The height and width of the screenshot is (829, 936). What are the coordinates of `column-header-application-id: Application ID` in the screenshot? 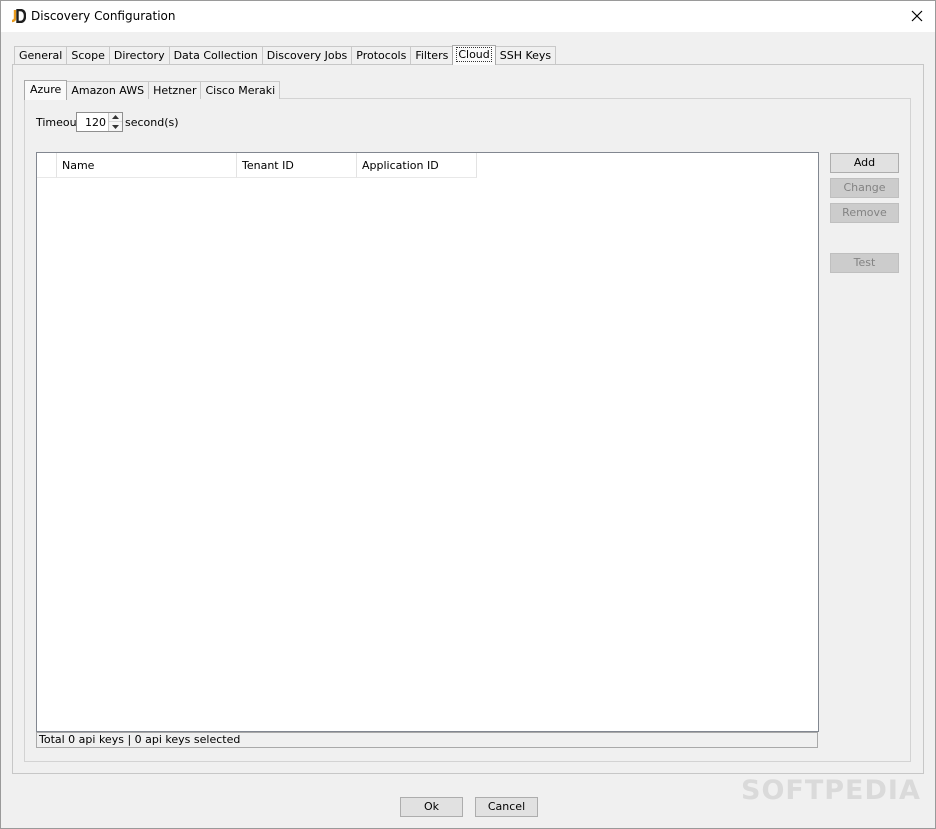 It's located at (417, 165).